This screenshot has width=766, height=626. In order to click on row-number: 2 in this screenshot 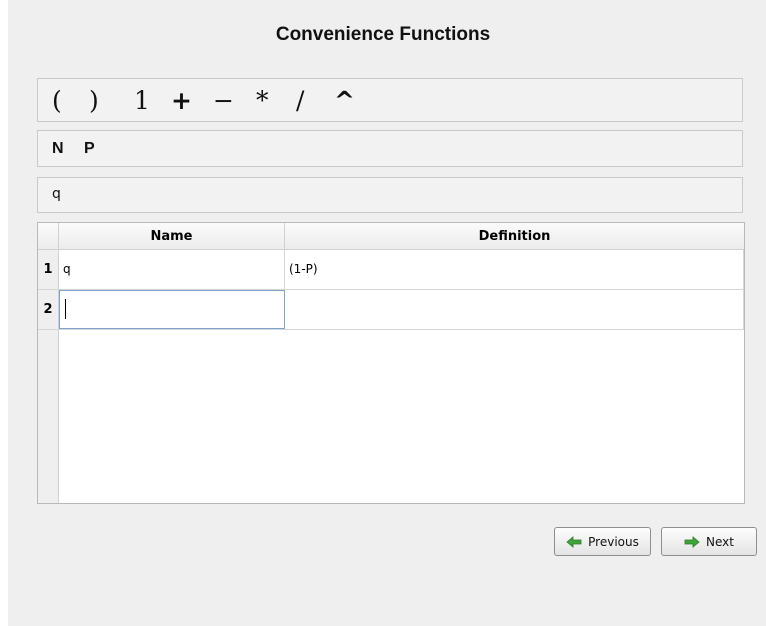, I will do `click(48, 309)`.